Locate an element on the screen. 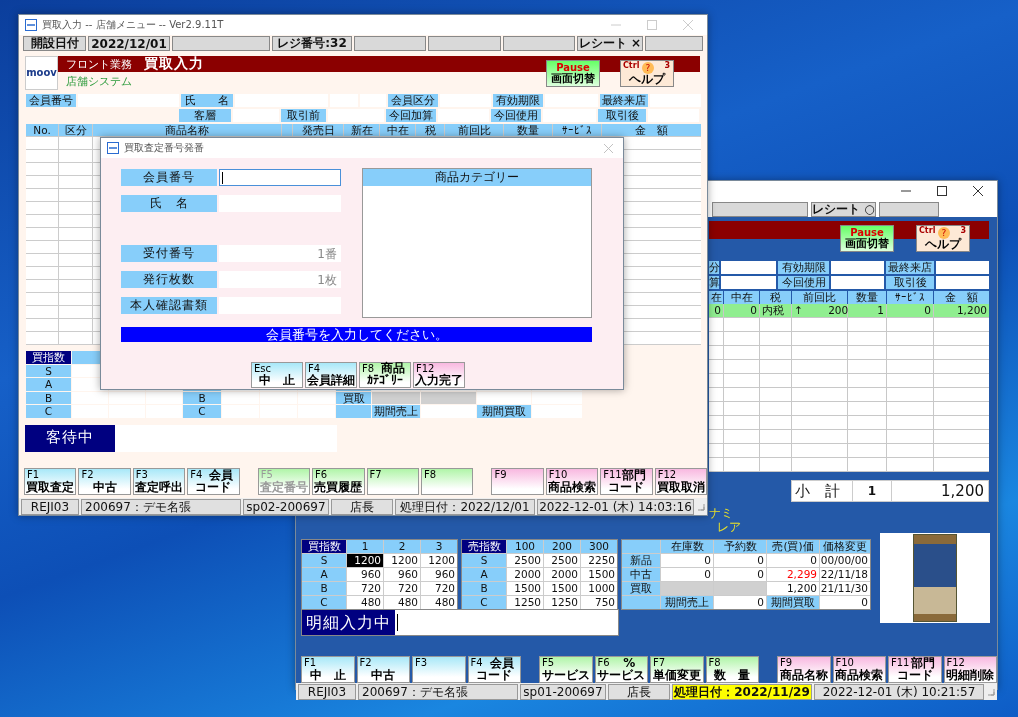  function-key-button: F12 明細削除 is located at coordinates (970, 669).